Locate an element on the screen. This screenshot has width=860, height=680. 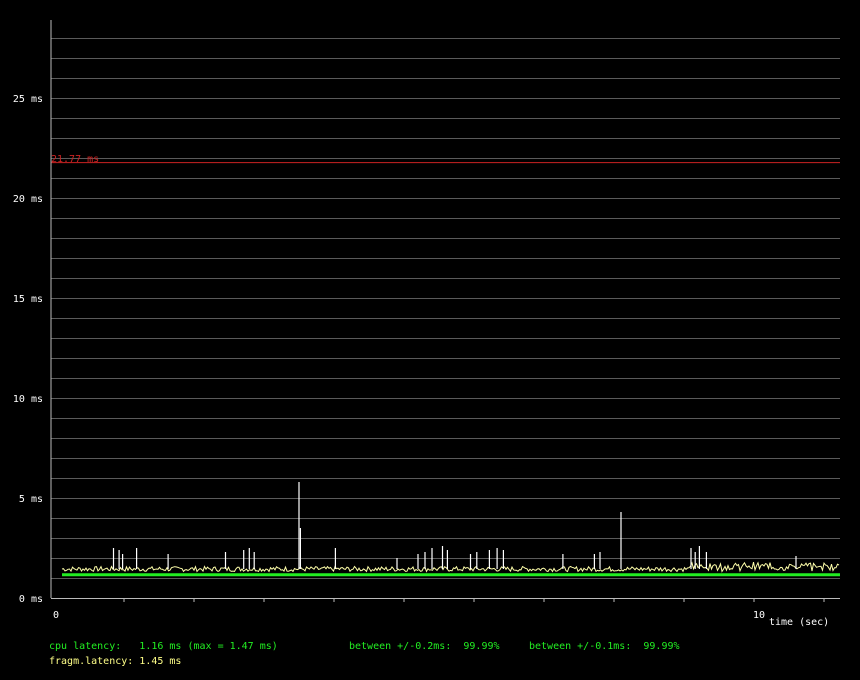
x-tick-label: 0 is located at coordinates (56, 615).